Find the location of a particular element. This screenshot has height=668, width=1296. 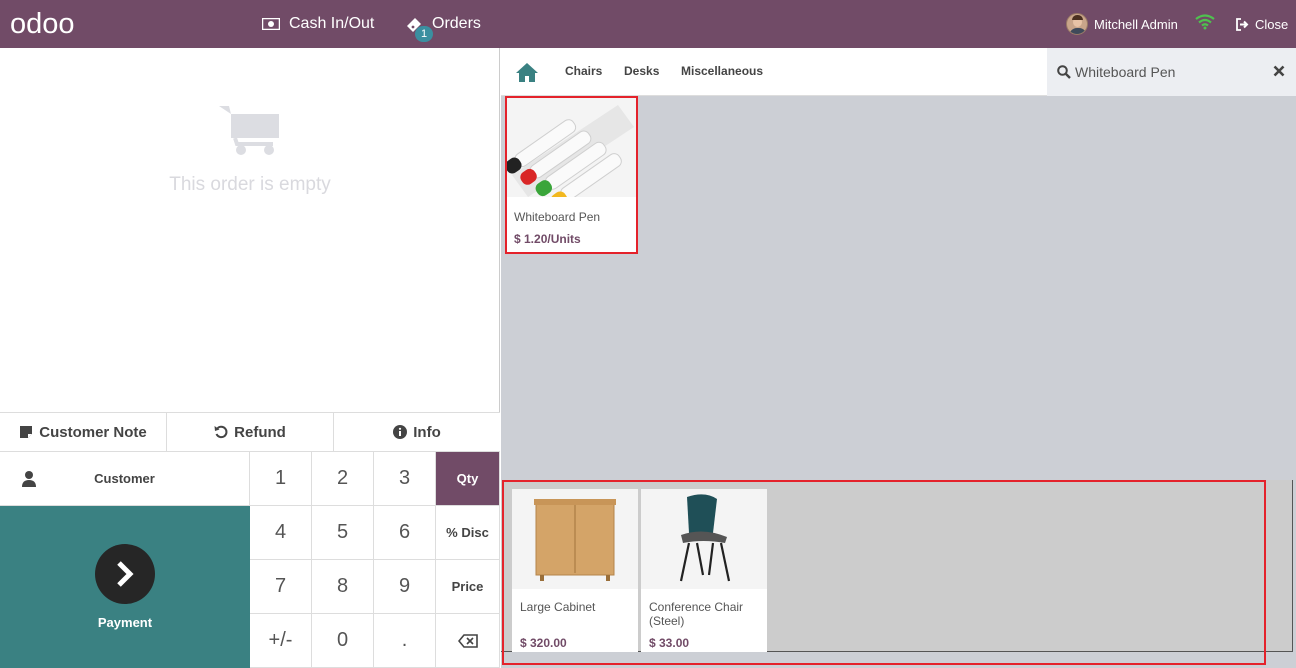

customer-button: Customer is located at coordinates (125, 479).